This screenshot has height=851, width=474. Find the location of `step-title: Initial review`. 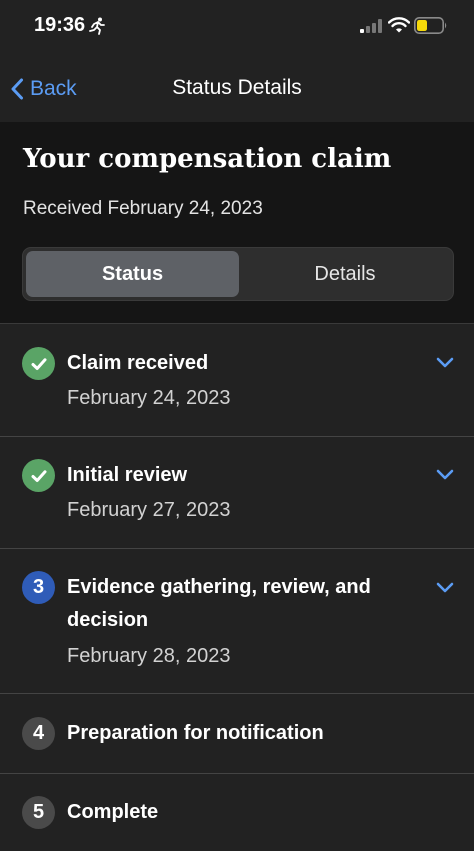

step-title: Initial review is located at coordinates (127, 475).